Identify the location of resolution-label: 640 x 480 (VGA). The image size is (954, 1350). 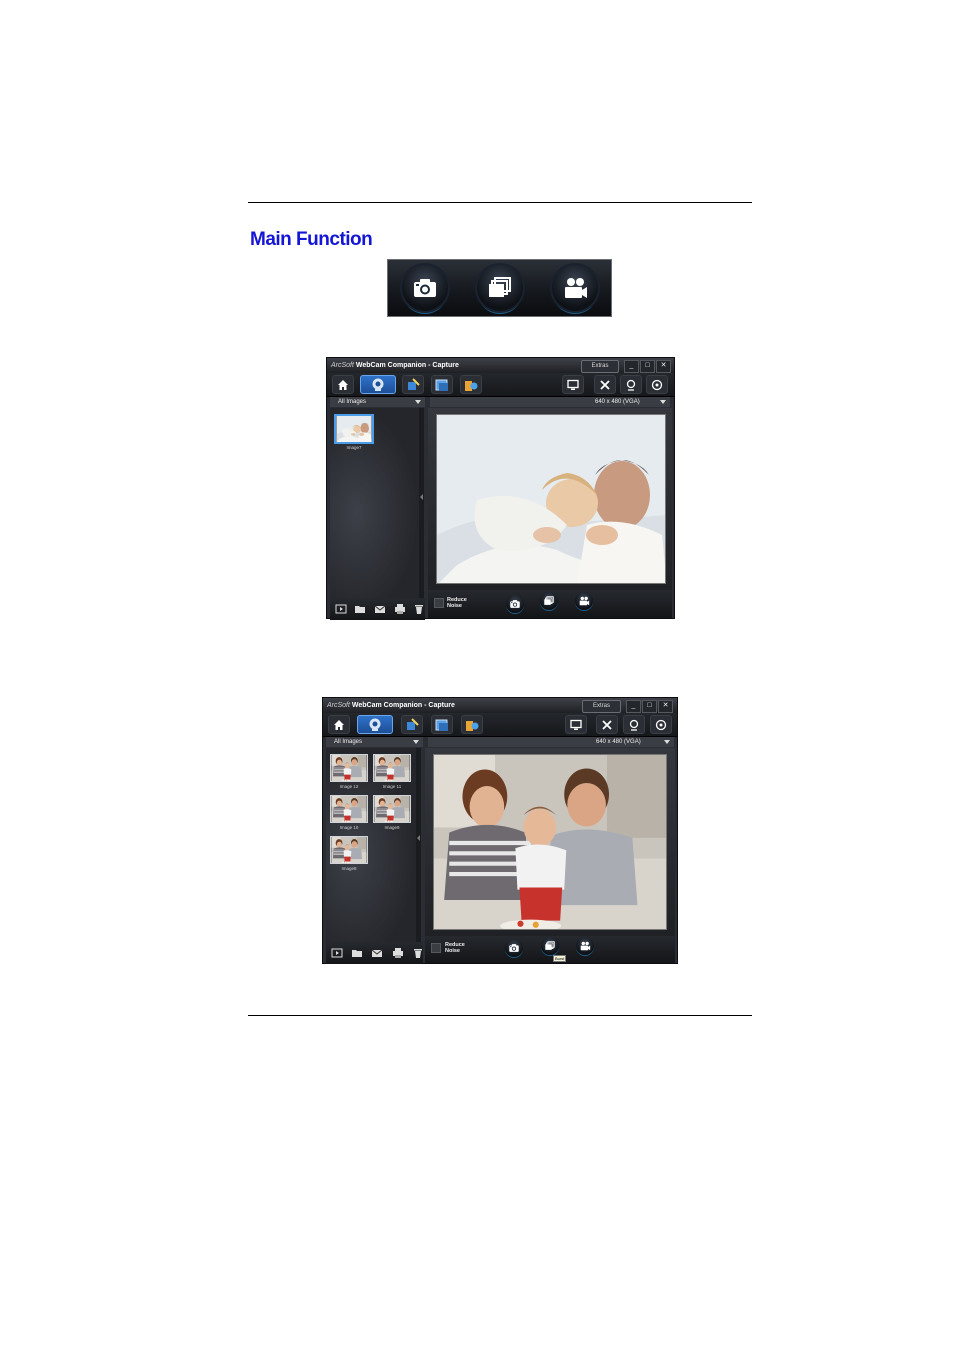
(618, 742).